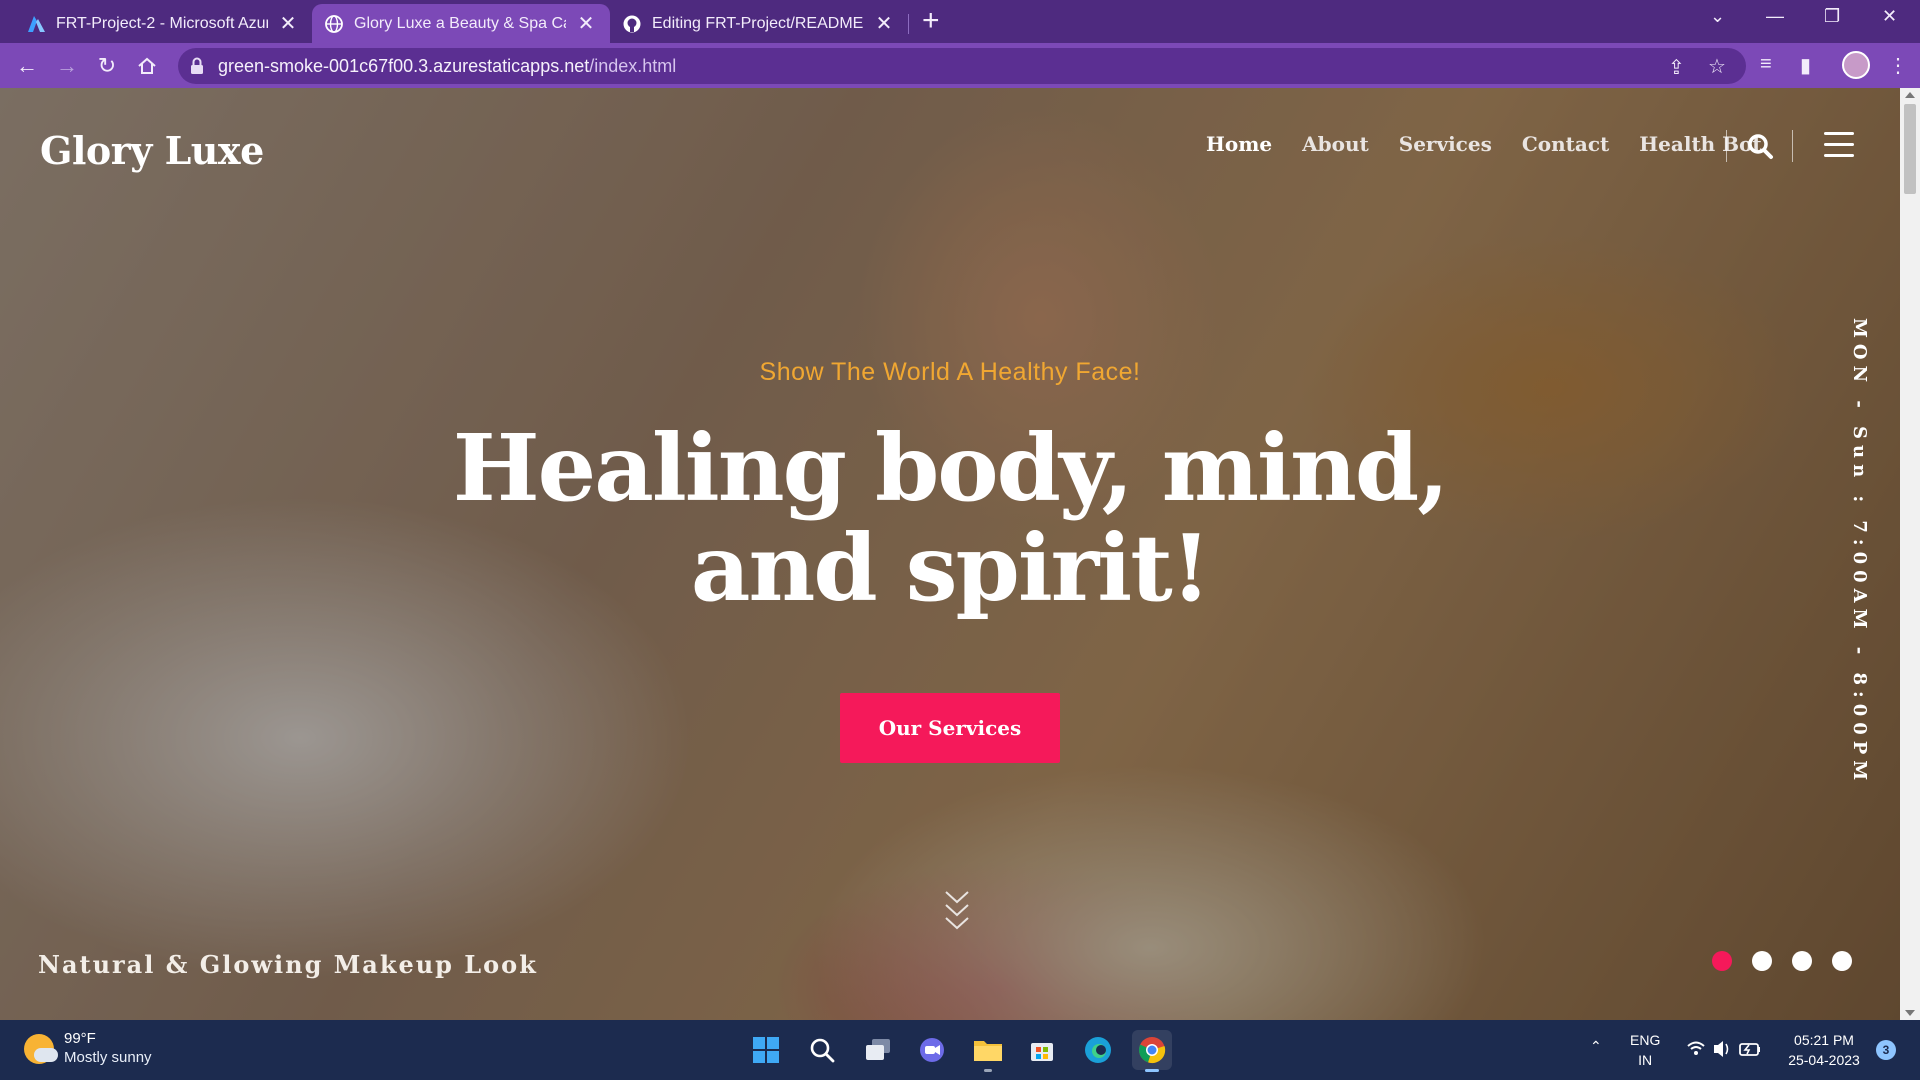 The height and width of the screenshot is (1080, 1920). What do you see at coordinates (632, 24) in the screenshot?
I see `github-icon` at bounding box center [632, 24].